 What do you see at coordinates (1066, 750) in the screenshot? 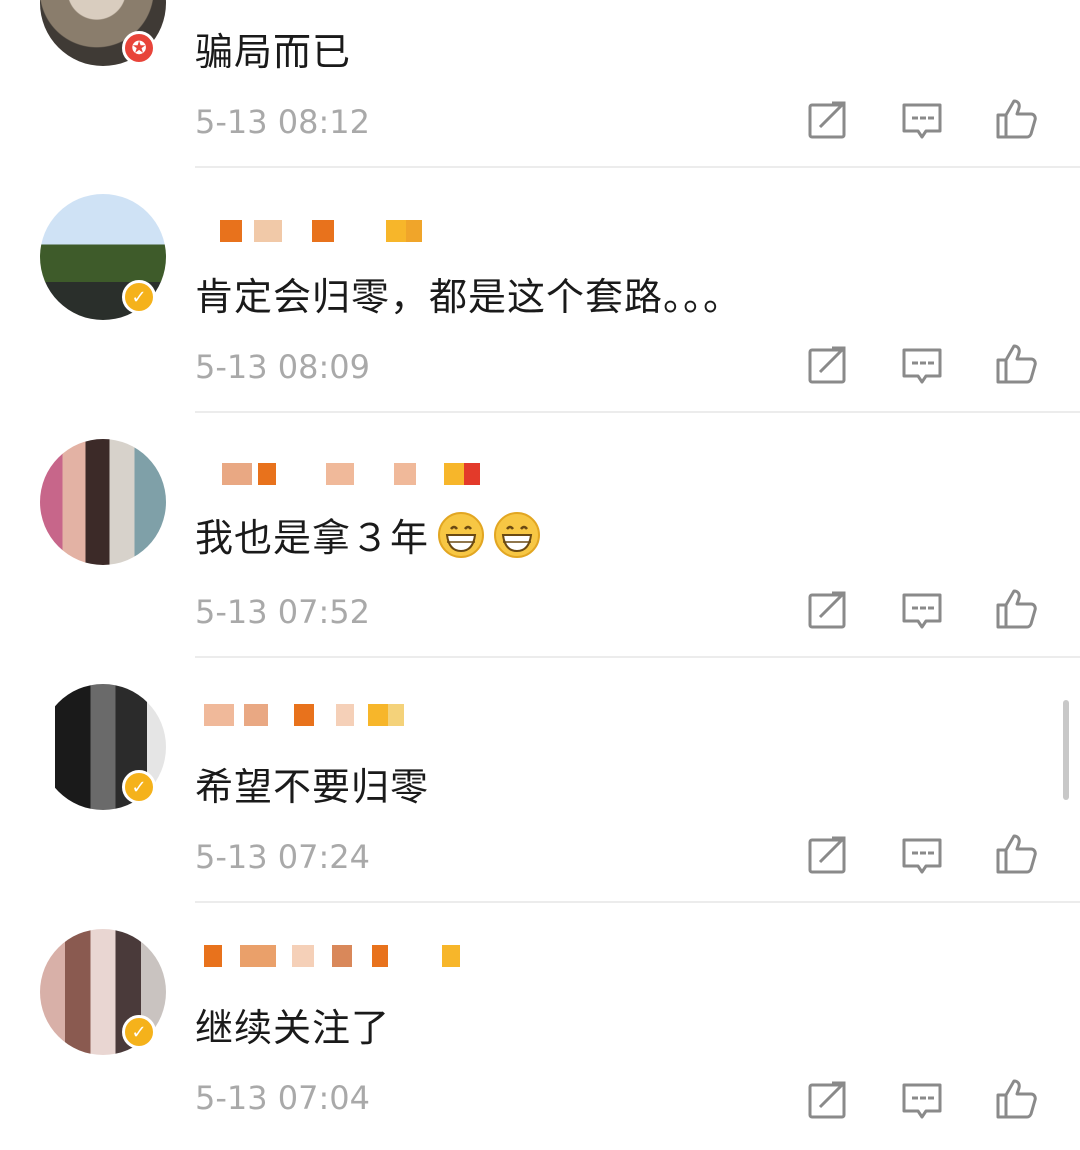
I see `scrollbar` at bounding box center [1066, 750].